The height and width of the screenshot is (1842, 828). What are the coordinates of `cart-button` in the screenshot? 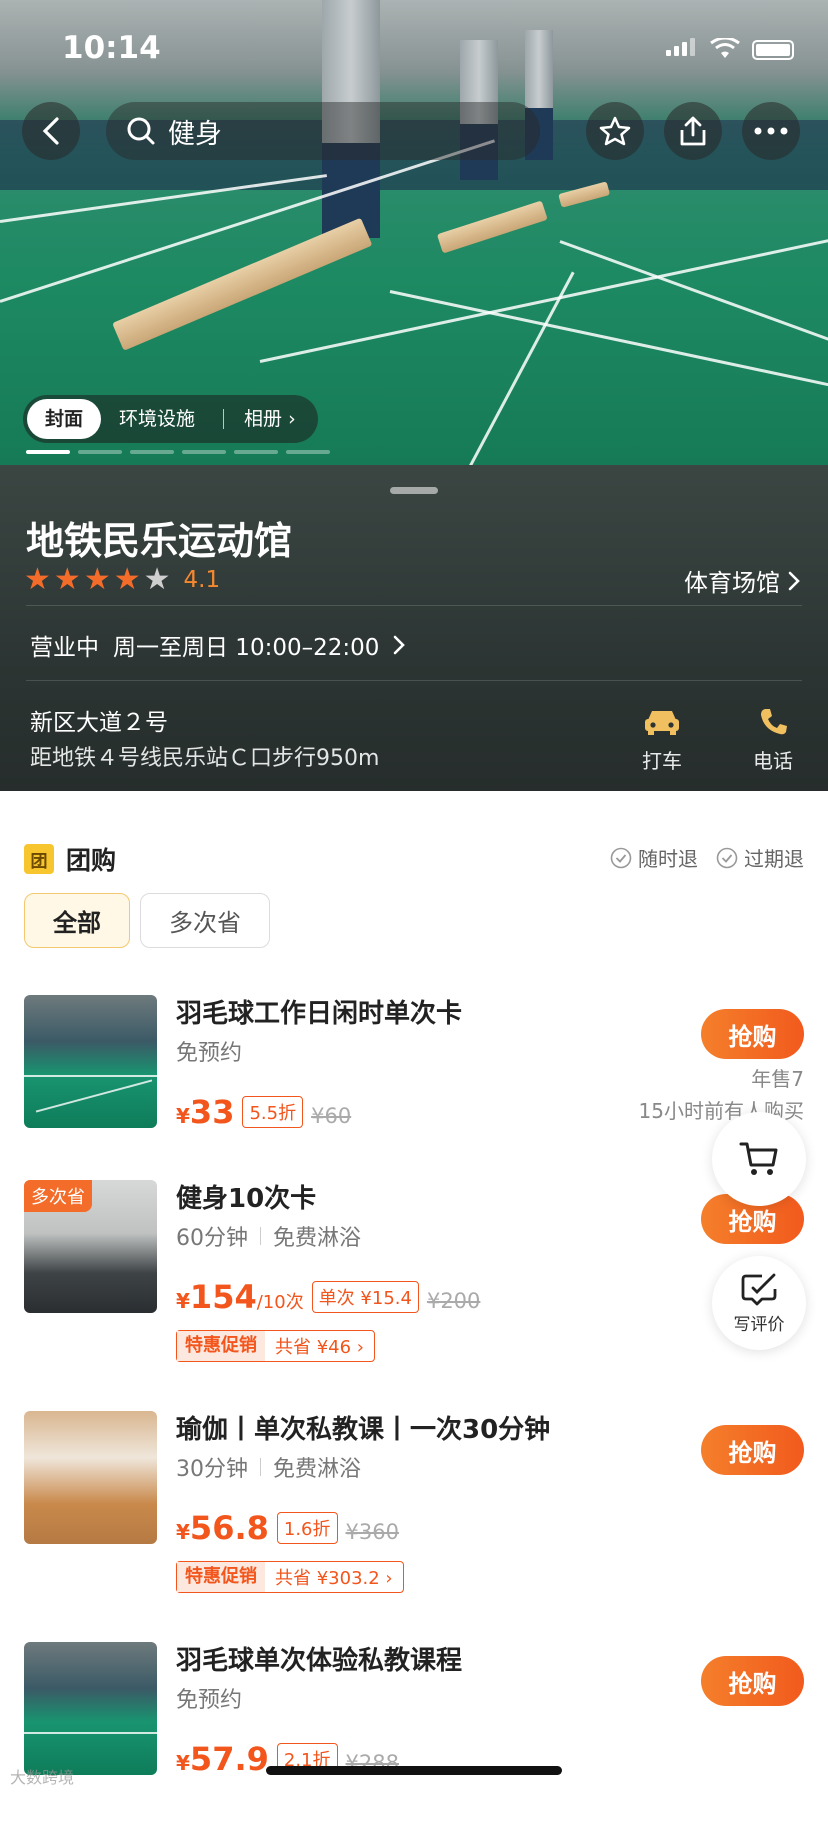 It's located at (759, 1159).